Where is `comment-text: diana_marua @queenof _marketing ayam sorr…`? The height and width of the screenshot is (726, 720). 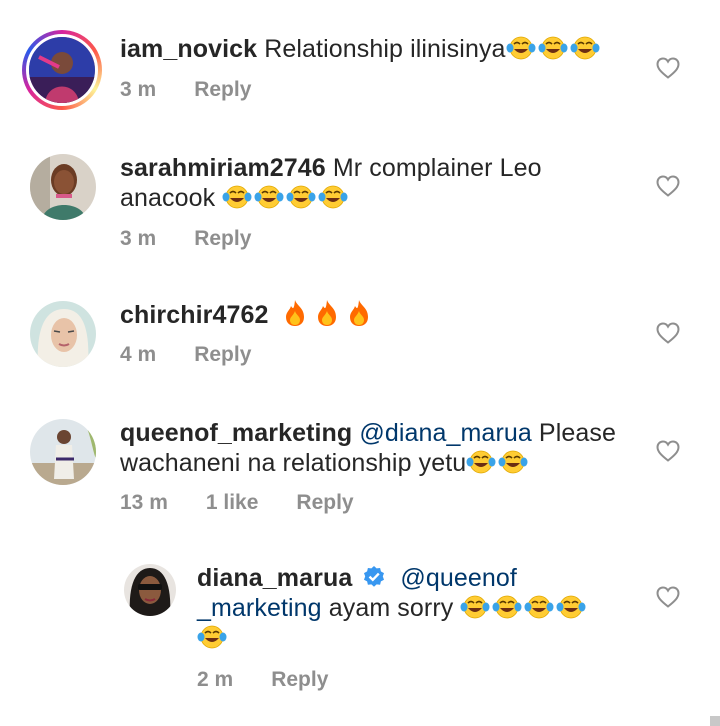
comment-text: diana_marua @queenof _marketing ayam sorr… is located at coordinates (417, 608).